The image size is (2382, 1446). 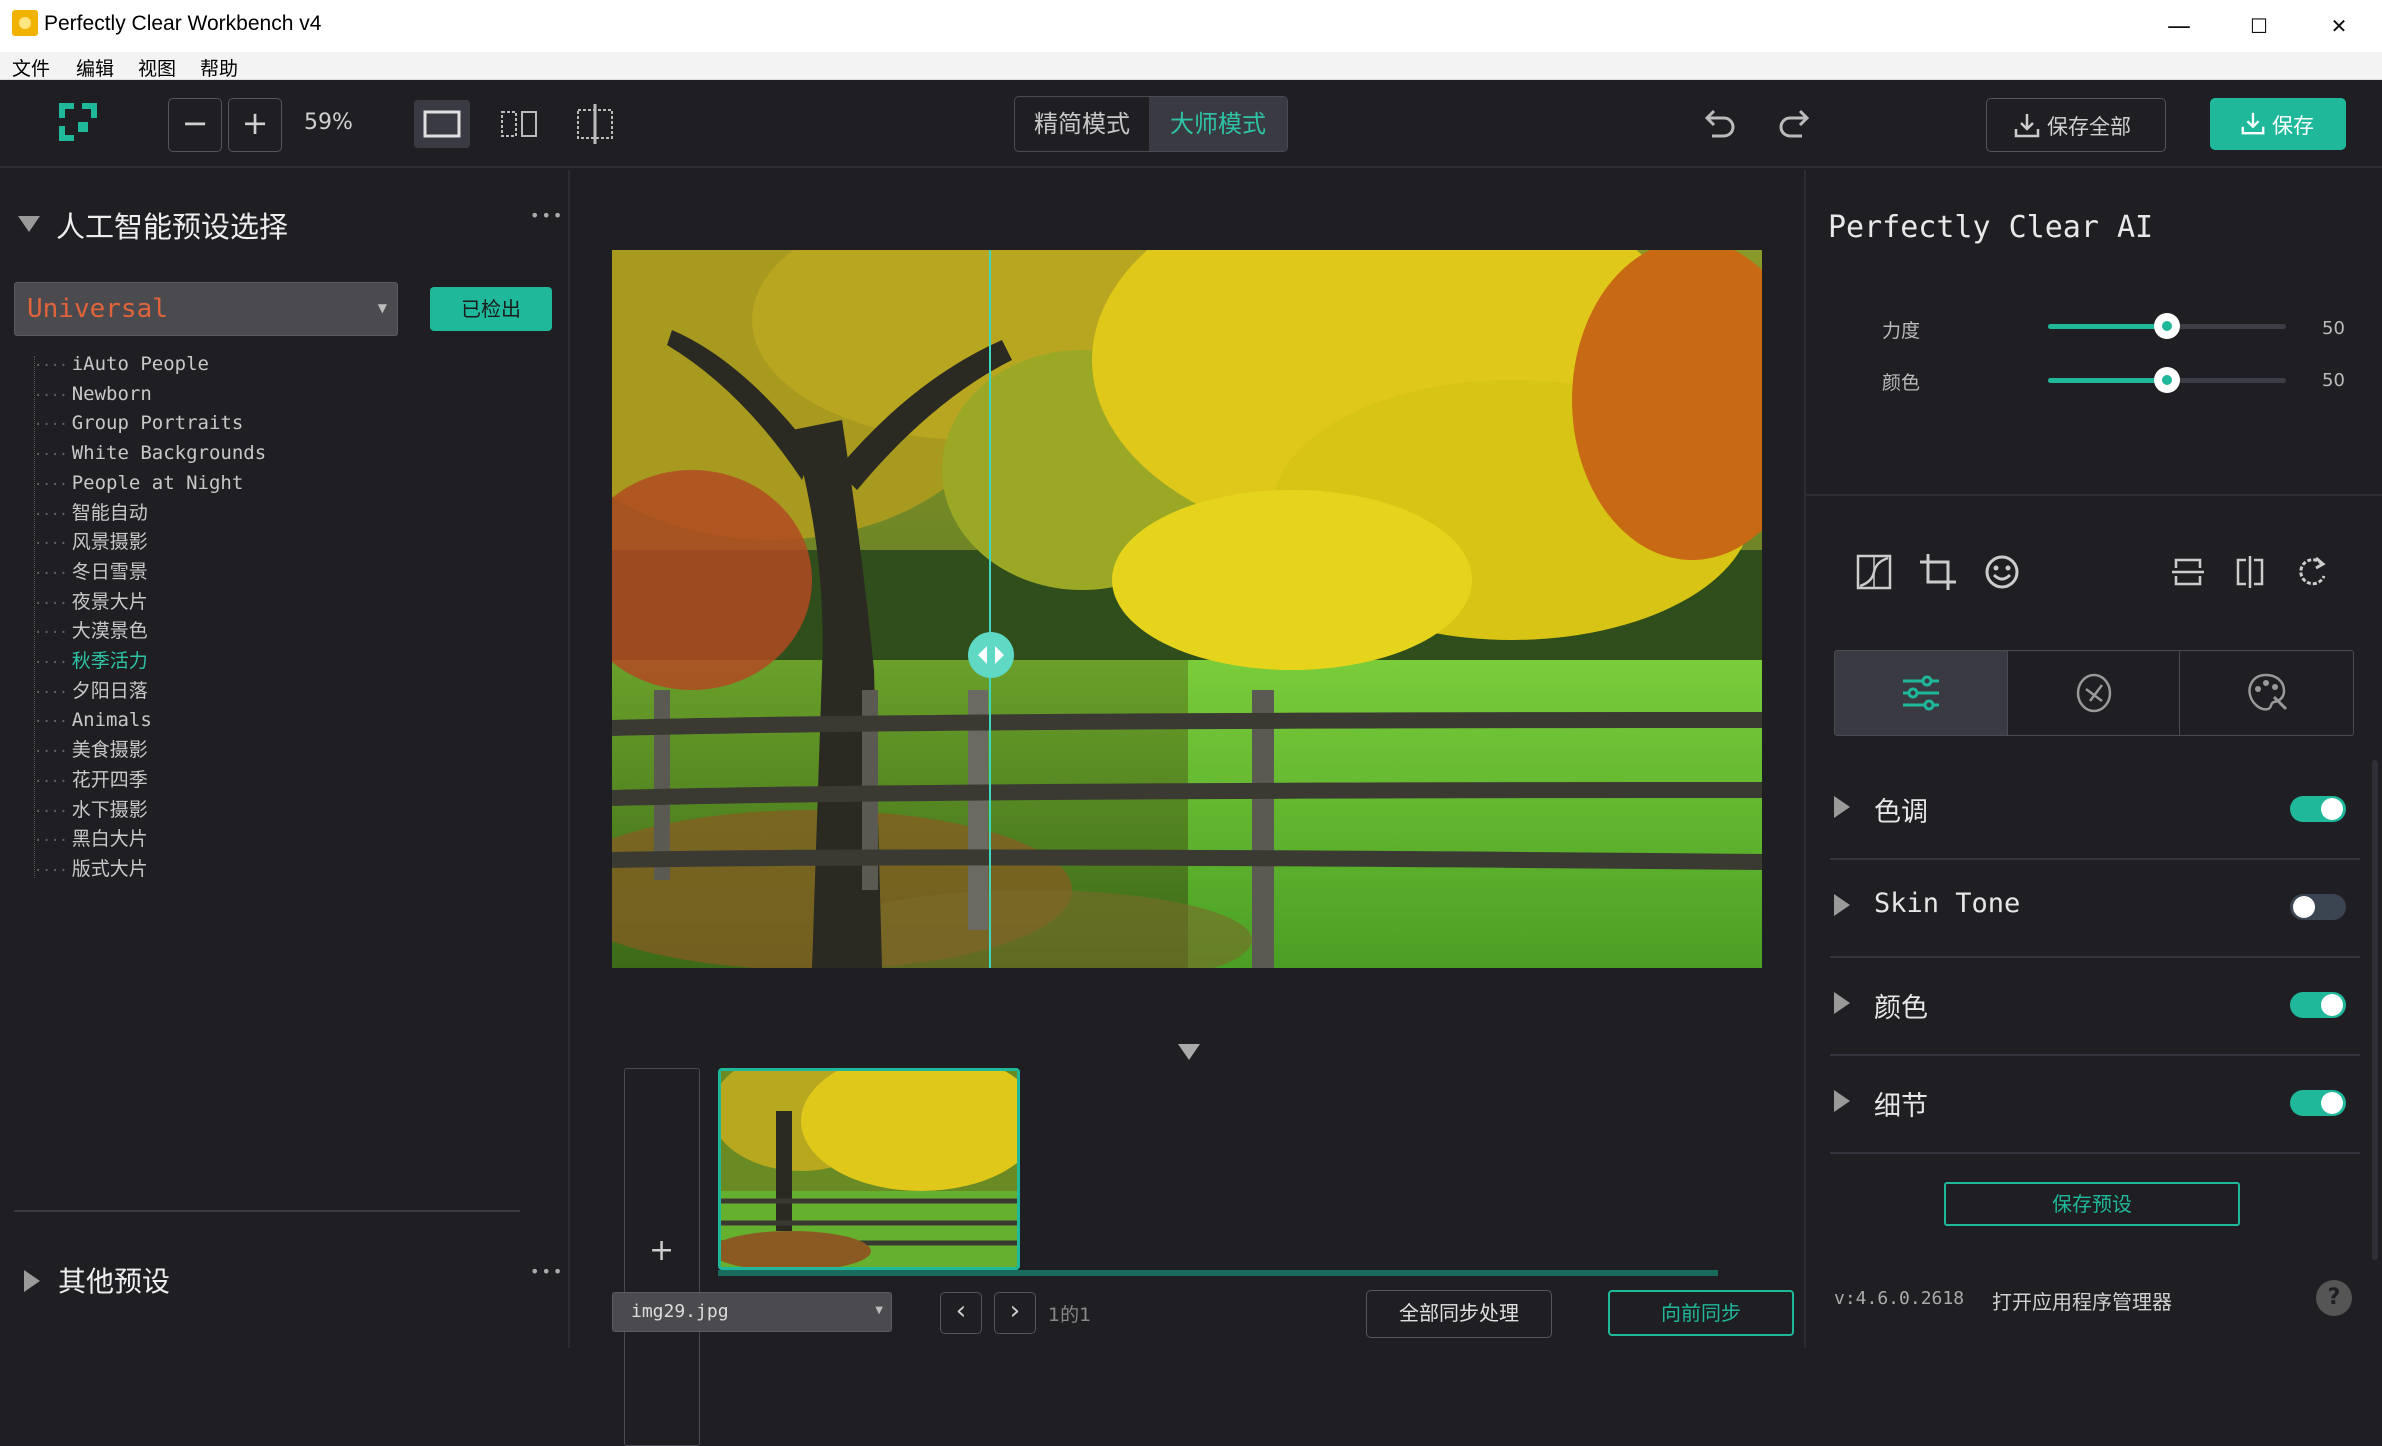 I want to click on slider-label-strength: 力度, so click(x=1901, y=331).